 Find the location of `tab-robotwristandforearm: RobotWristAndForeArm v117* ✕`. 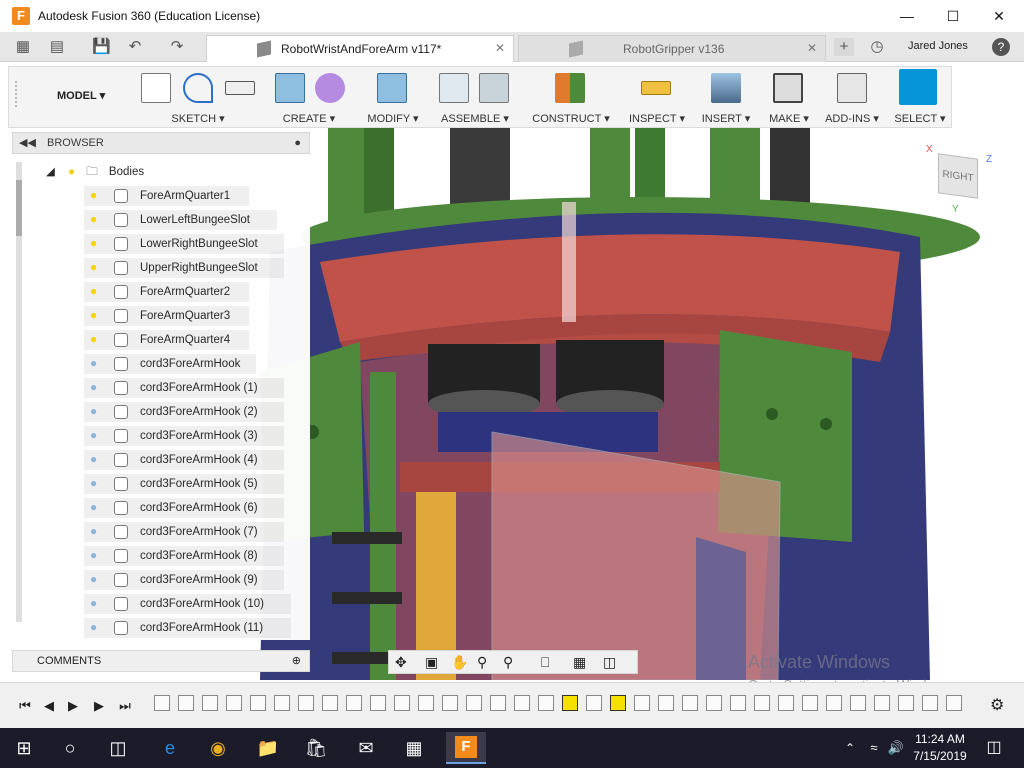

tab-robotwristandforearm: RobotWristAndForeArm v117* ✕ is located at coordinates (360, 48).